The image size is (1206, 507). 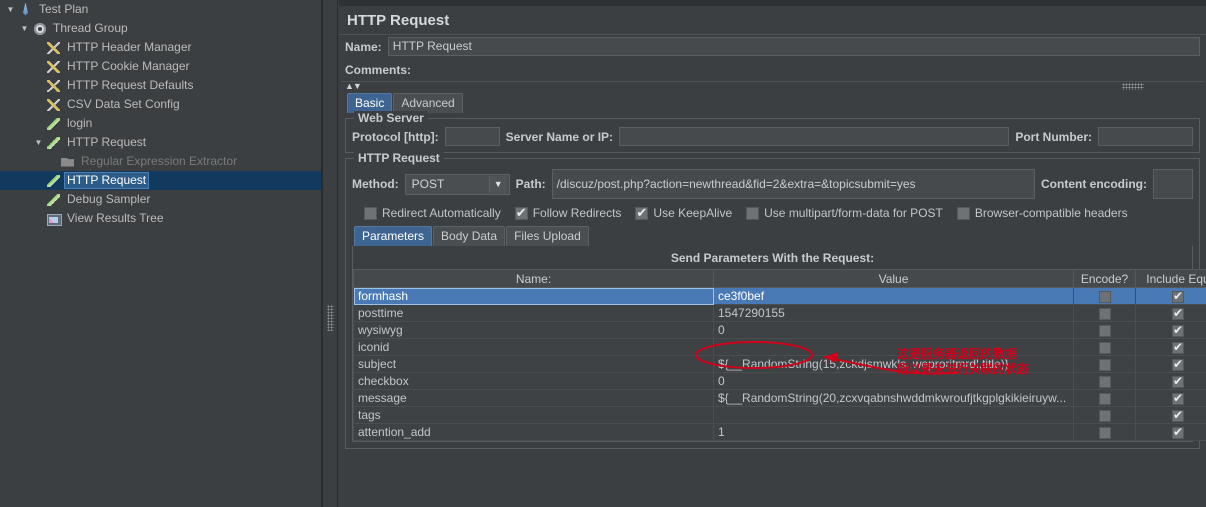 I want to click on checkbox-use-keepalive: Use KeepAlive, so click(x=683, y=212).